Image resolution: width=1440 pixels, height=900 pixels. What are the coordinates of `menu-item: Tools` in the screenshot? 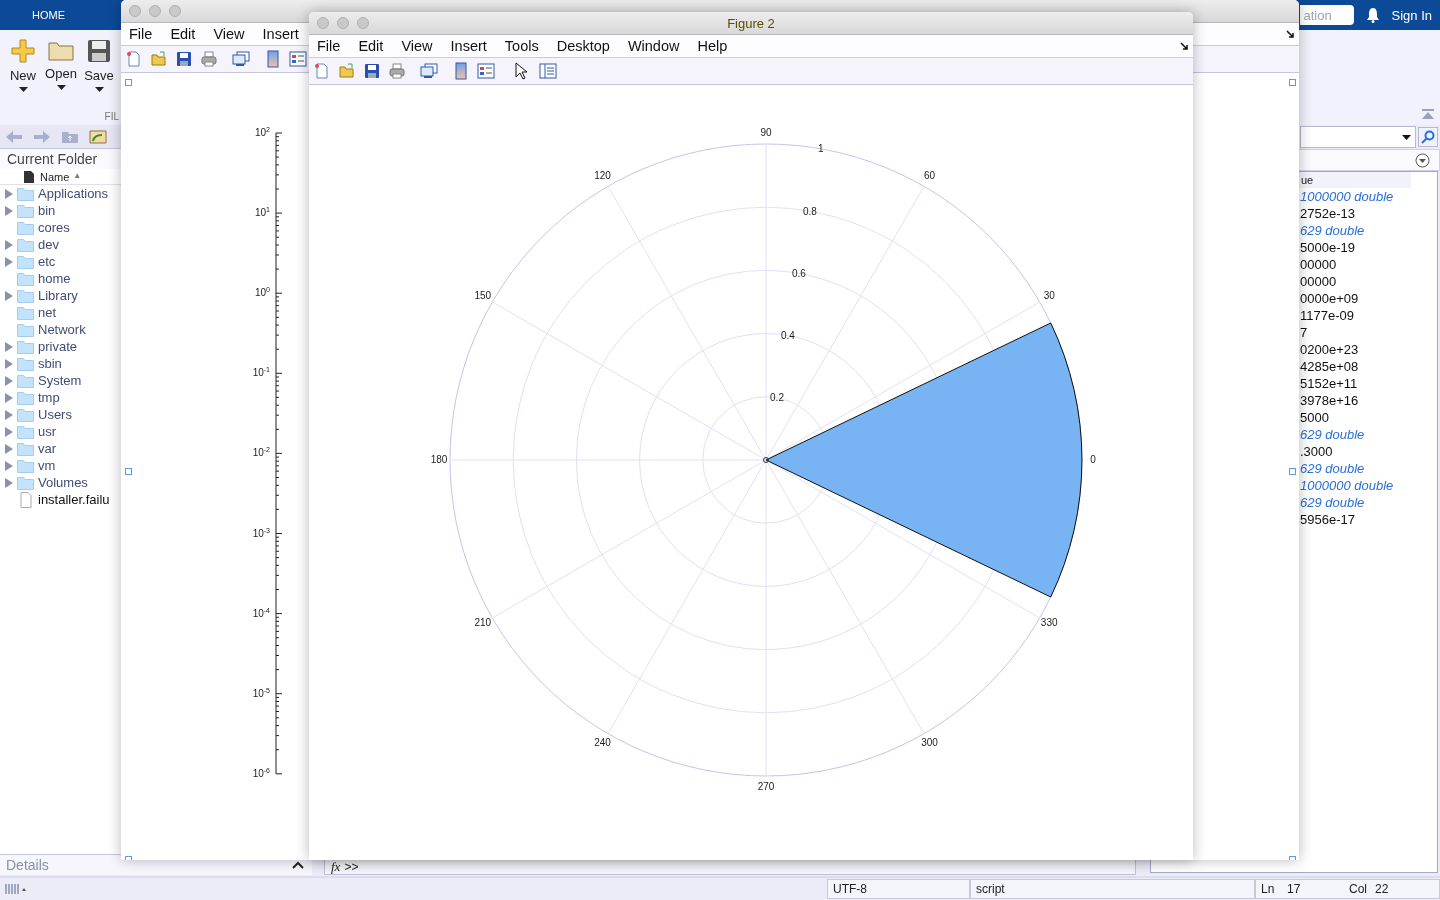 It's located at (521, 46).